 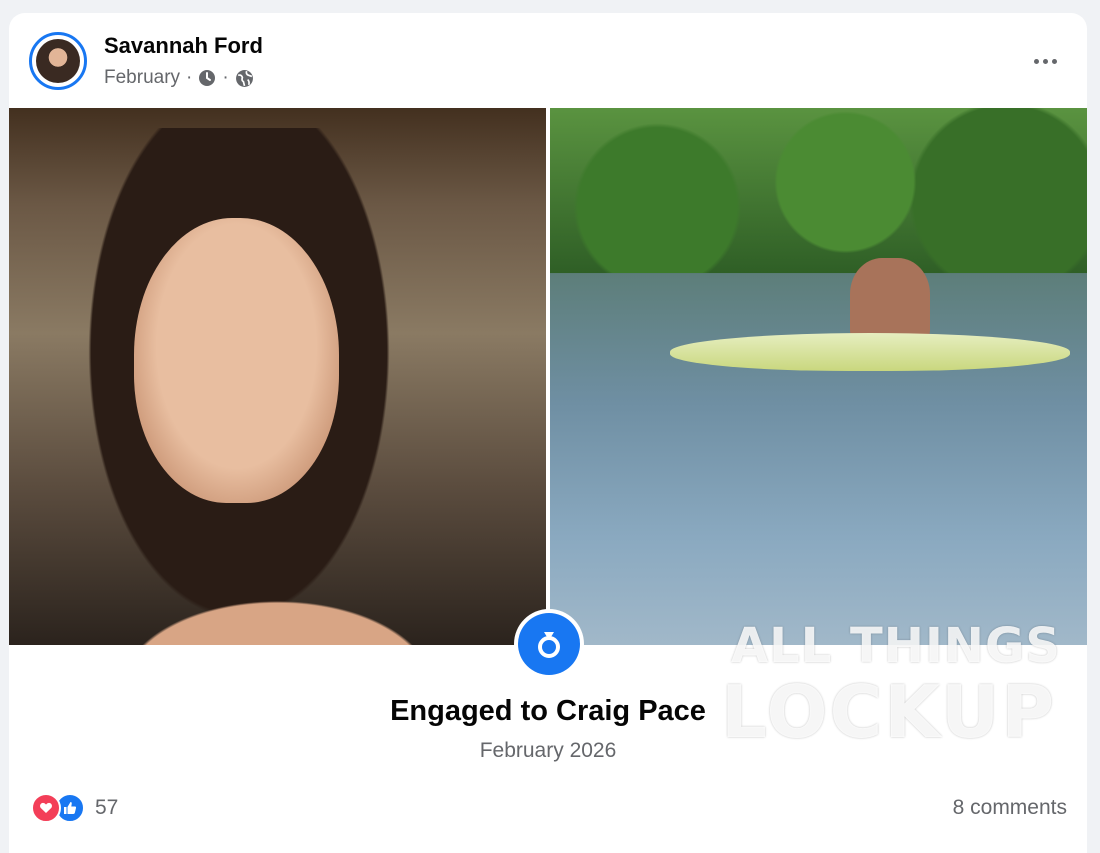 What do you see at coordinates (870, 352) in the screenshot?
I see `photo-kayak` at bounding box center [870, 352].